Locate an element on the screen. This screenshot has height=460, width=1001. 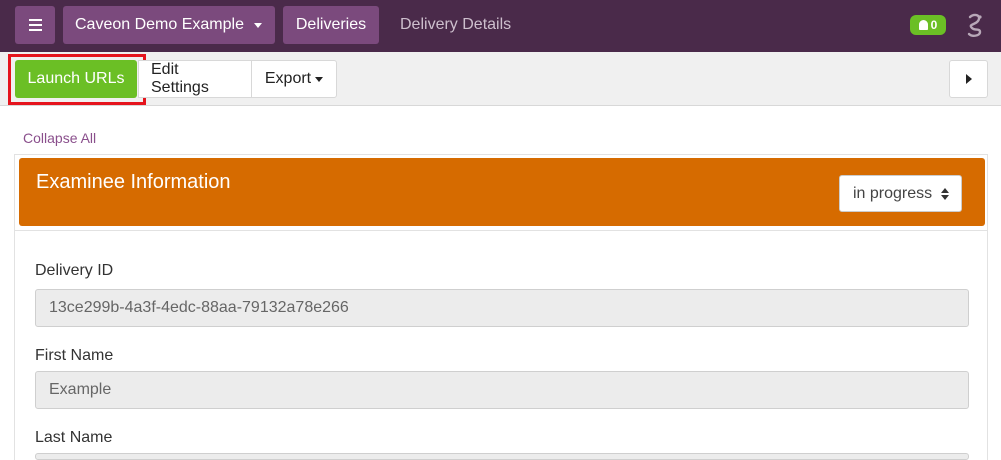
notifications-badge: 0 is located at coordinates (928, 25).